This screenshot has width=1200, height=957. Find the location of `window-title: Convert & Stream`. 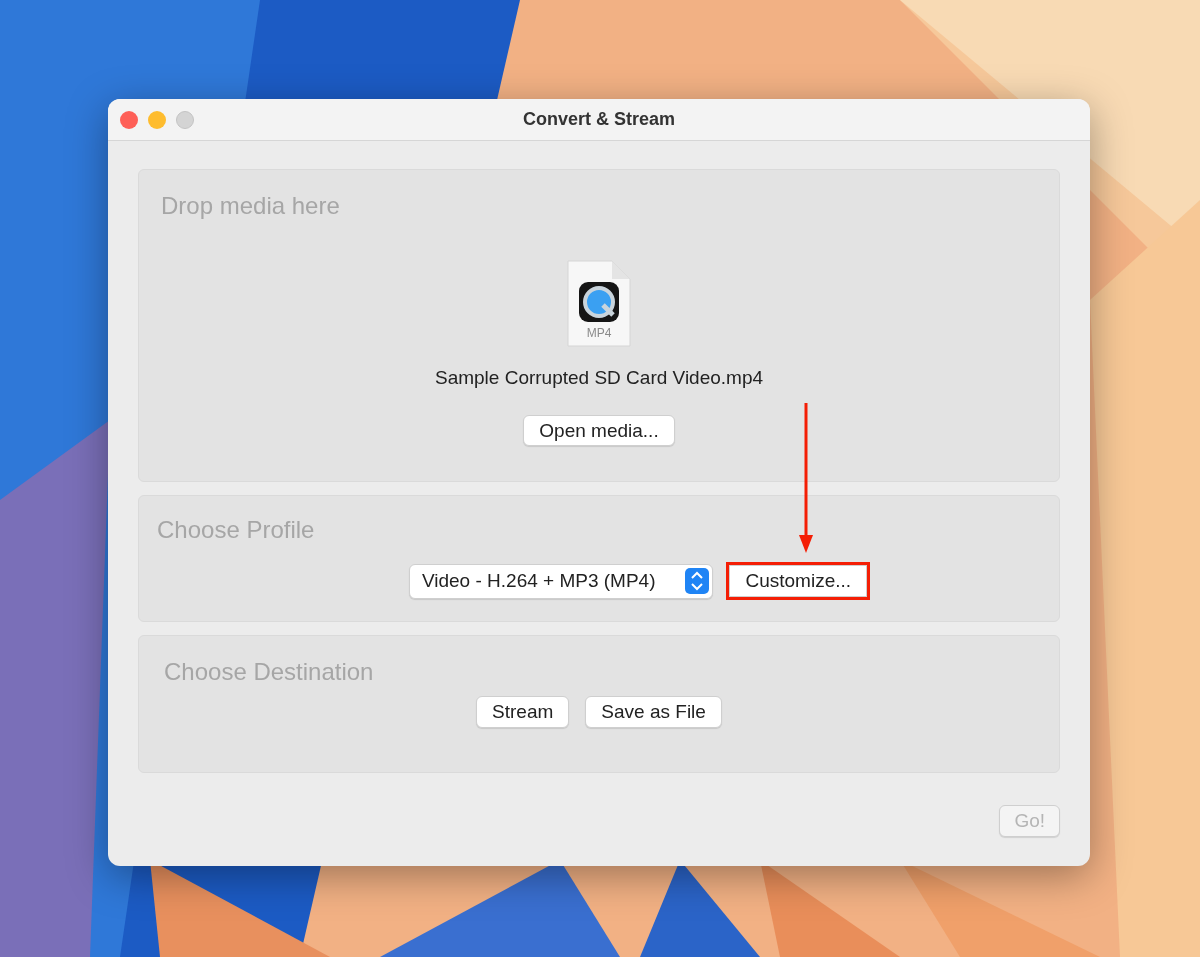

window-title: Convert & Stream is located at coordinates (598, 119).